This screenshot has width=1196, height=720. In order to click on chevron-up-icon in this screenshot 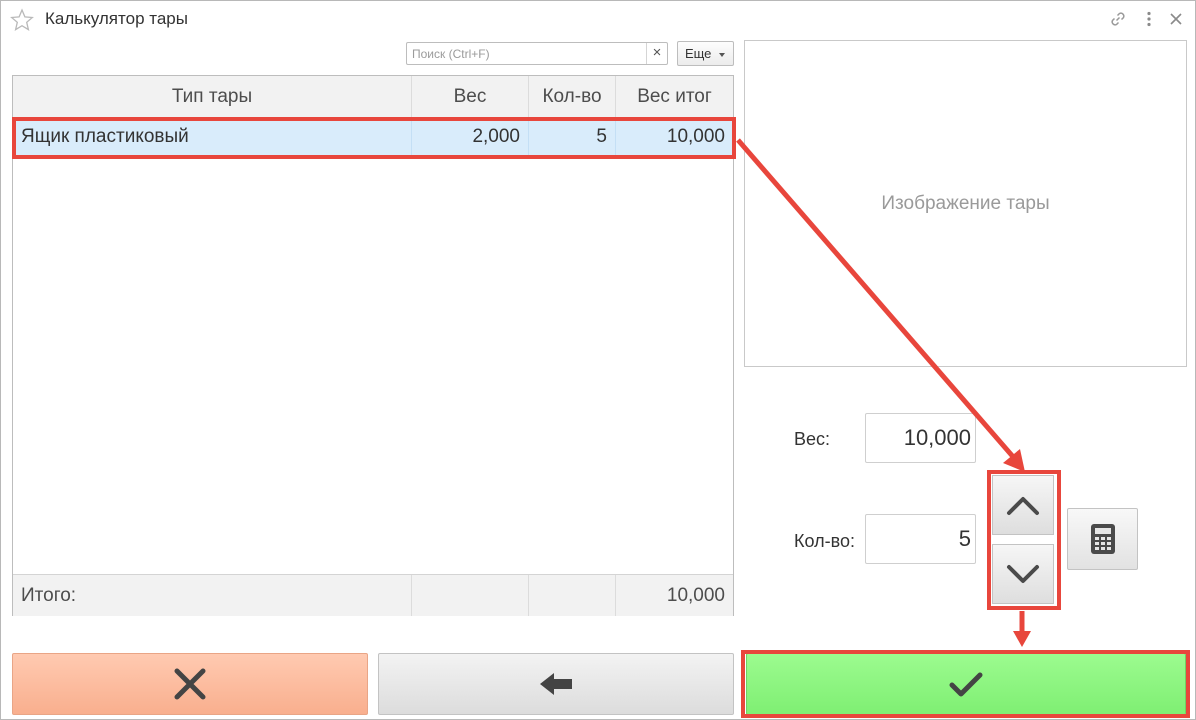, I will do `click(1023, 506)`.